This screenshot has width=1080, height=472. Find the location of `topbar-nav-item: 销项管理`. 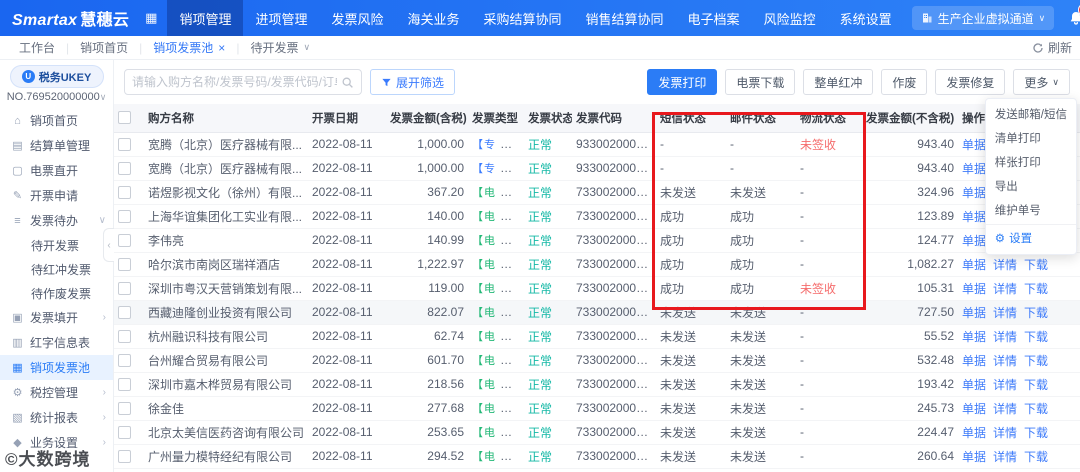

topbar-nav-item: 销项管理 is located at coordinates (205, 18).